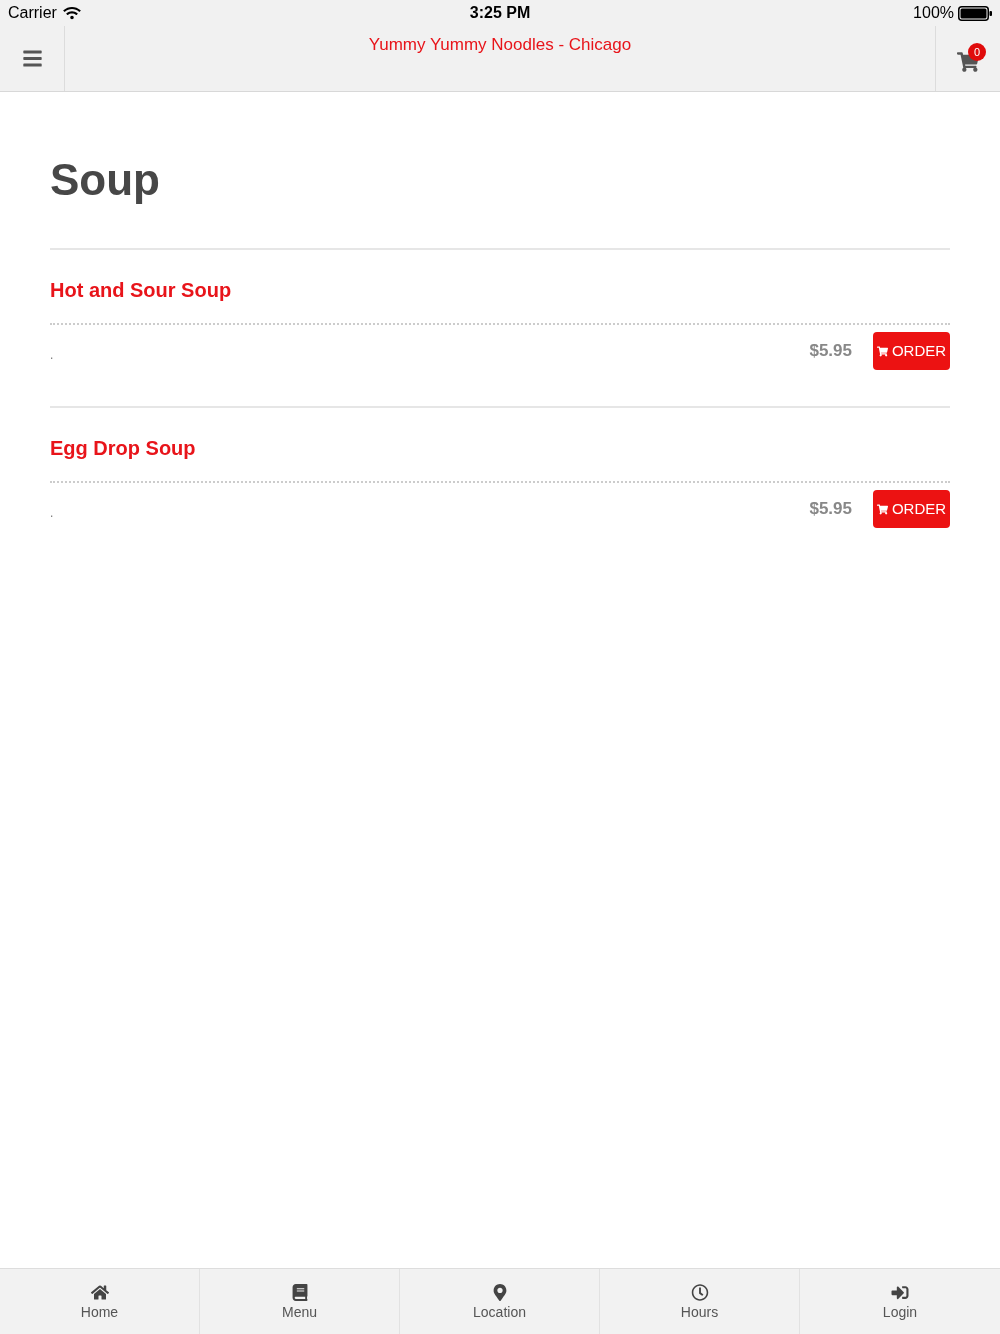  What do you see at coordinates (100, 1301) in the screenshot?
I see `tab-button: Home` at bounding box center [100, 1301].